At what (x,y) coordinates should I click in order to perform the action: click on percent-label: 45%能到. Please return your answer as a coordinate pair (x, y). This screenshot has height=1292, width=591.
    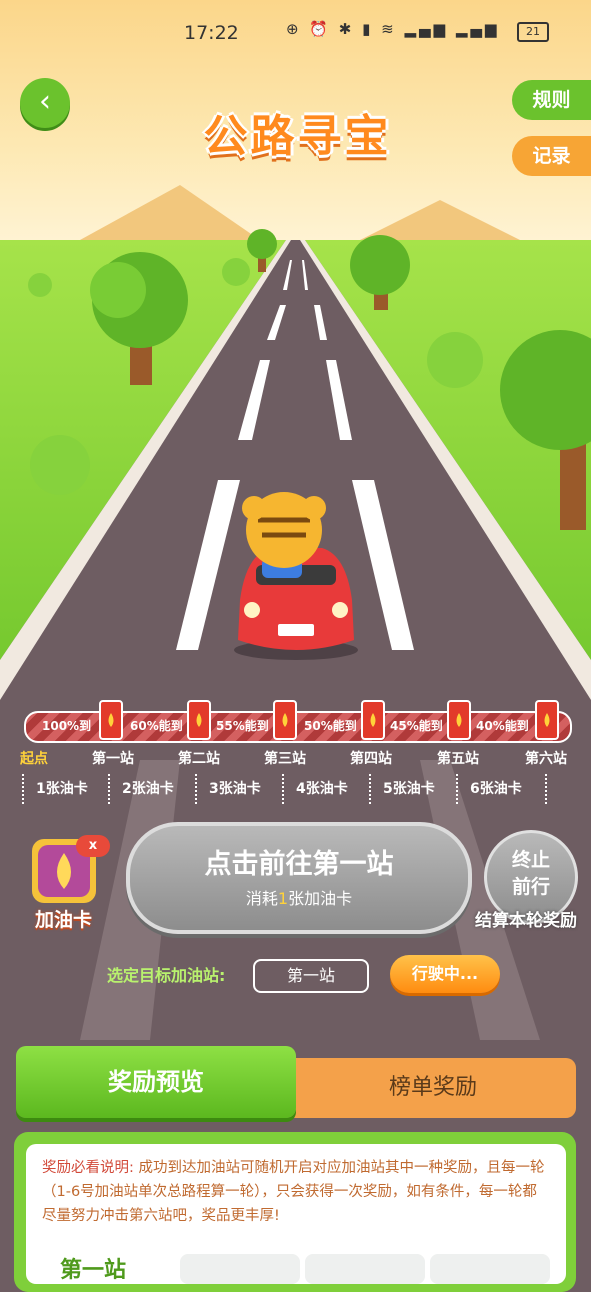
    Looking at the image, I should click on (416, 726).